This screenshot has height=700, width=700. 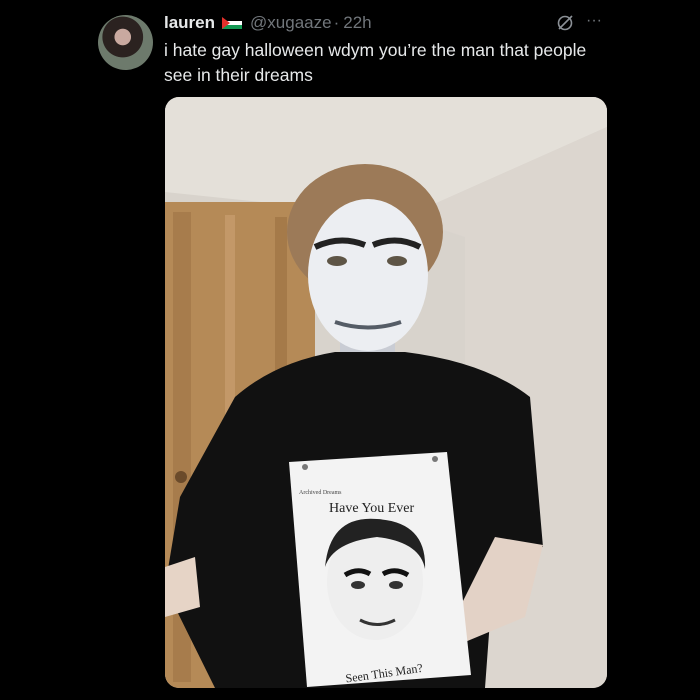 What do you see at coordinates (597, 22) in the screenshot?
I see `more-options-icon: ···` at bounding box center [597, 22].